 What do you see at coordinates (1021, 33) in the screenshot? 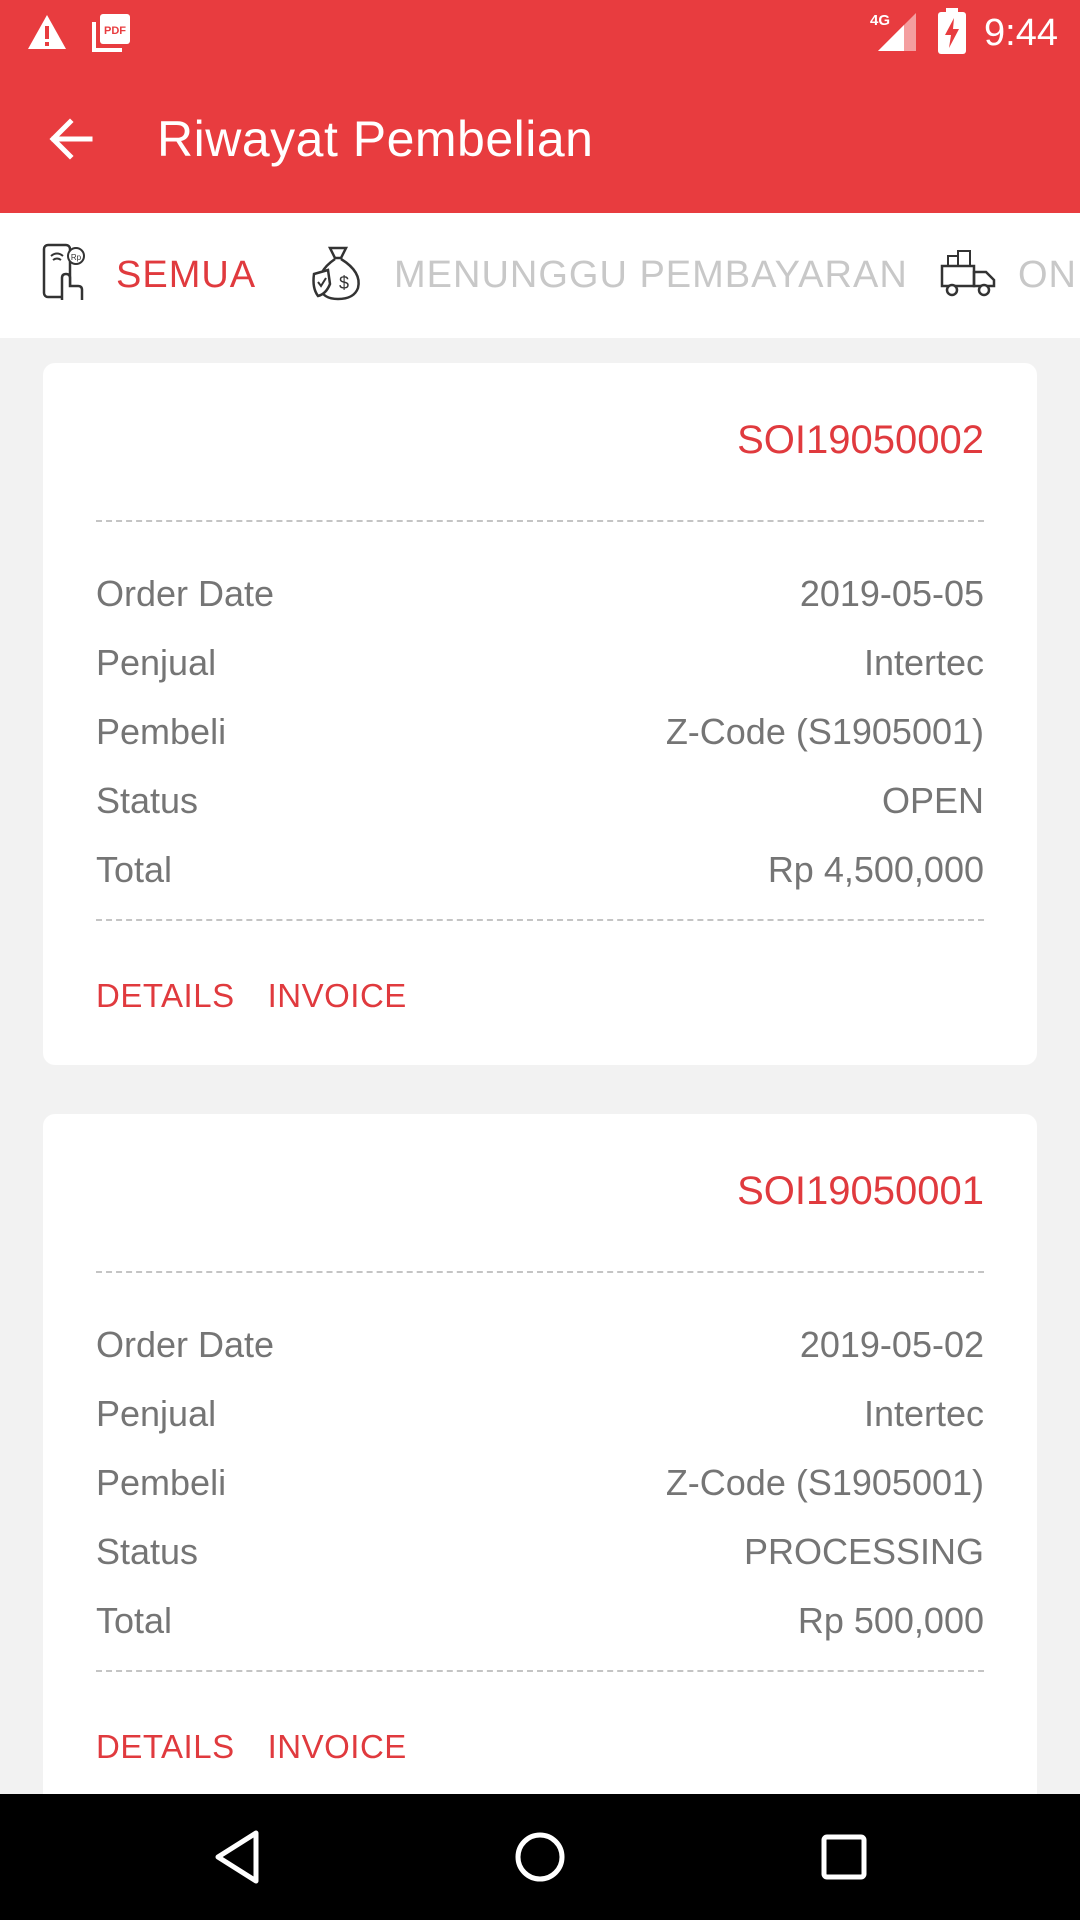
I see `clock: 9:44` at bounding box center [1021, 33].